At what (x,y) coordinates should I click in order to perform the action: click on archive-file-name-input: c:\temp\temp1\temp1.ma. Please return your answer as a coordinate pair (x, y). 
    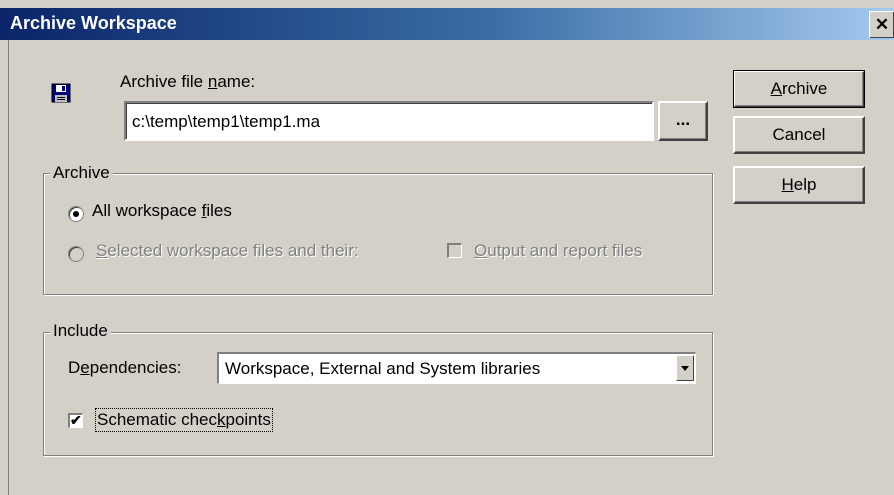
    Looking at the image, I should click on (389, 121).